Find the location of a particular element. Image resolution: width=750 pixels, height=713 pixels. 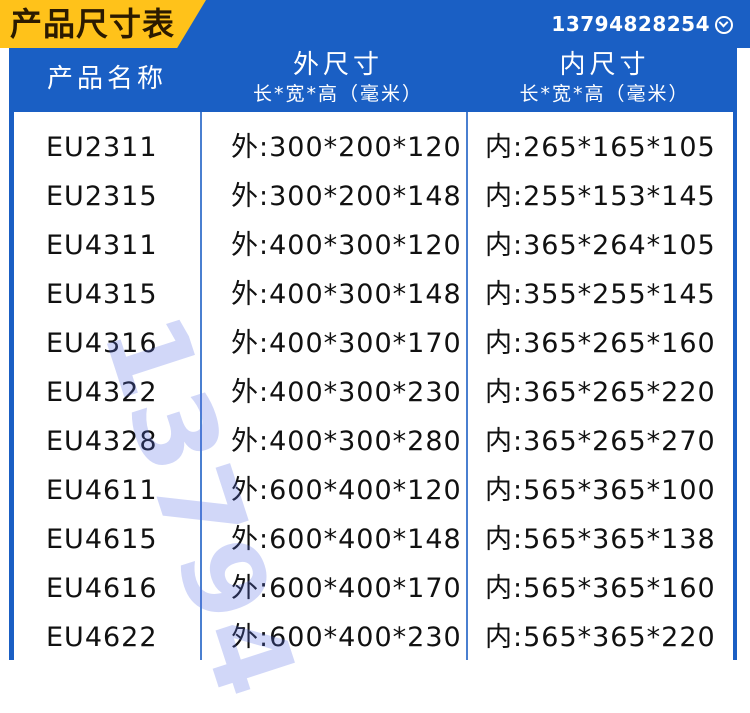

inner-size-cell: 内:355*255*145 is located at coordinates (600, 294).